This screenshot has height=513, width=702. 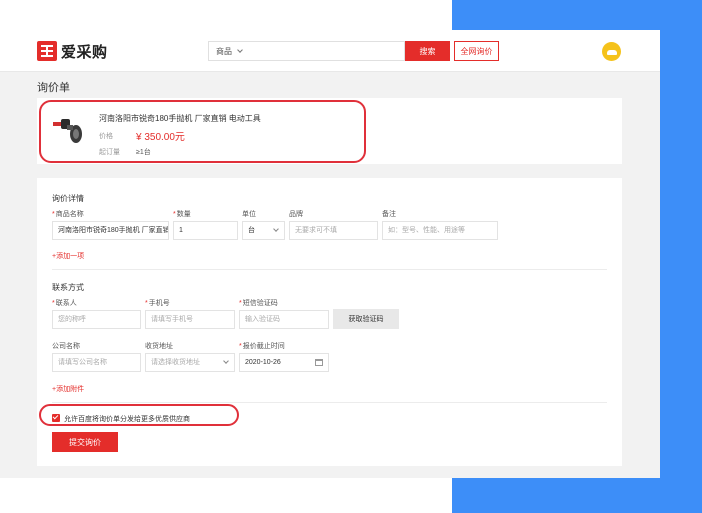 I want to click on calendar-icon, so click(x=319, y=362).